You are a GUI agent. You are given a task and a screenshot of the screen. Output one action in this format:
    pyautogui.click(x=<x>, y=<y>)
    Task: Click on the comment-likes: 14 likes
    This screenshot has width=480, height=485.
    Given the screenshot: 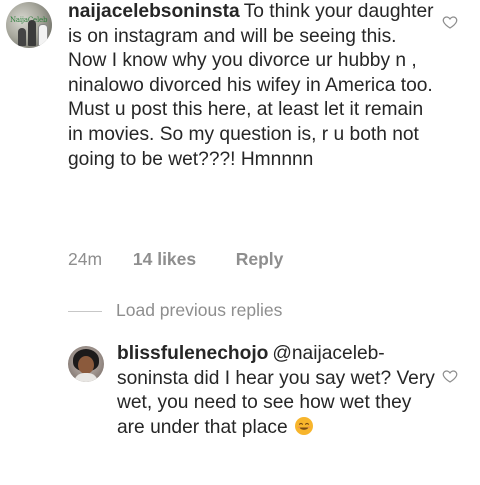 What is the action you would take?
    pyautogui.click(x=182, y=259)
    